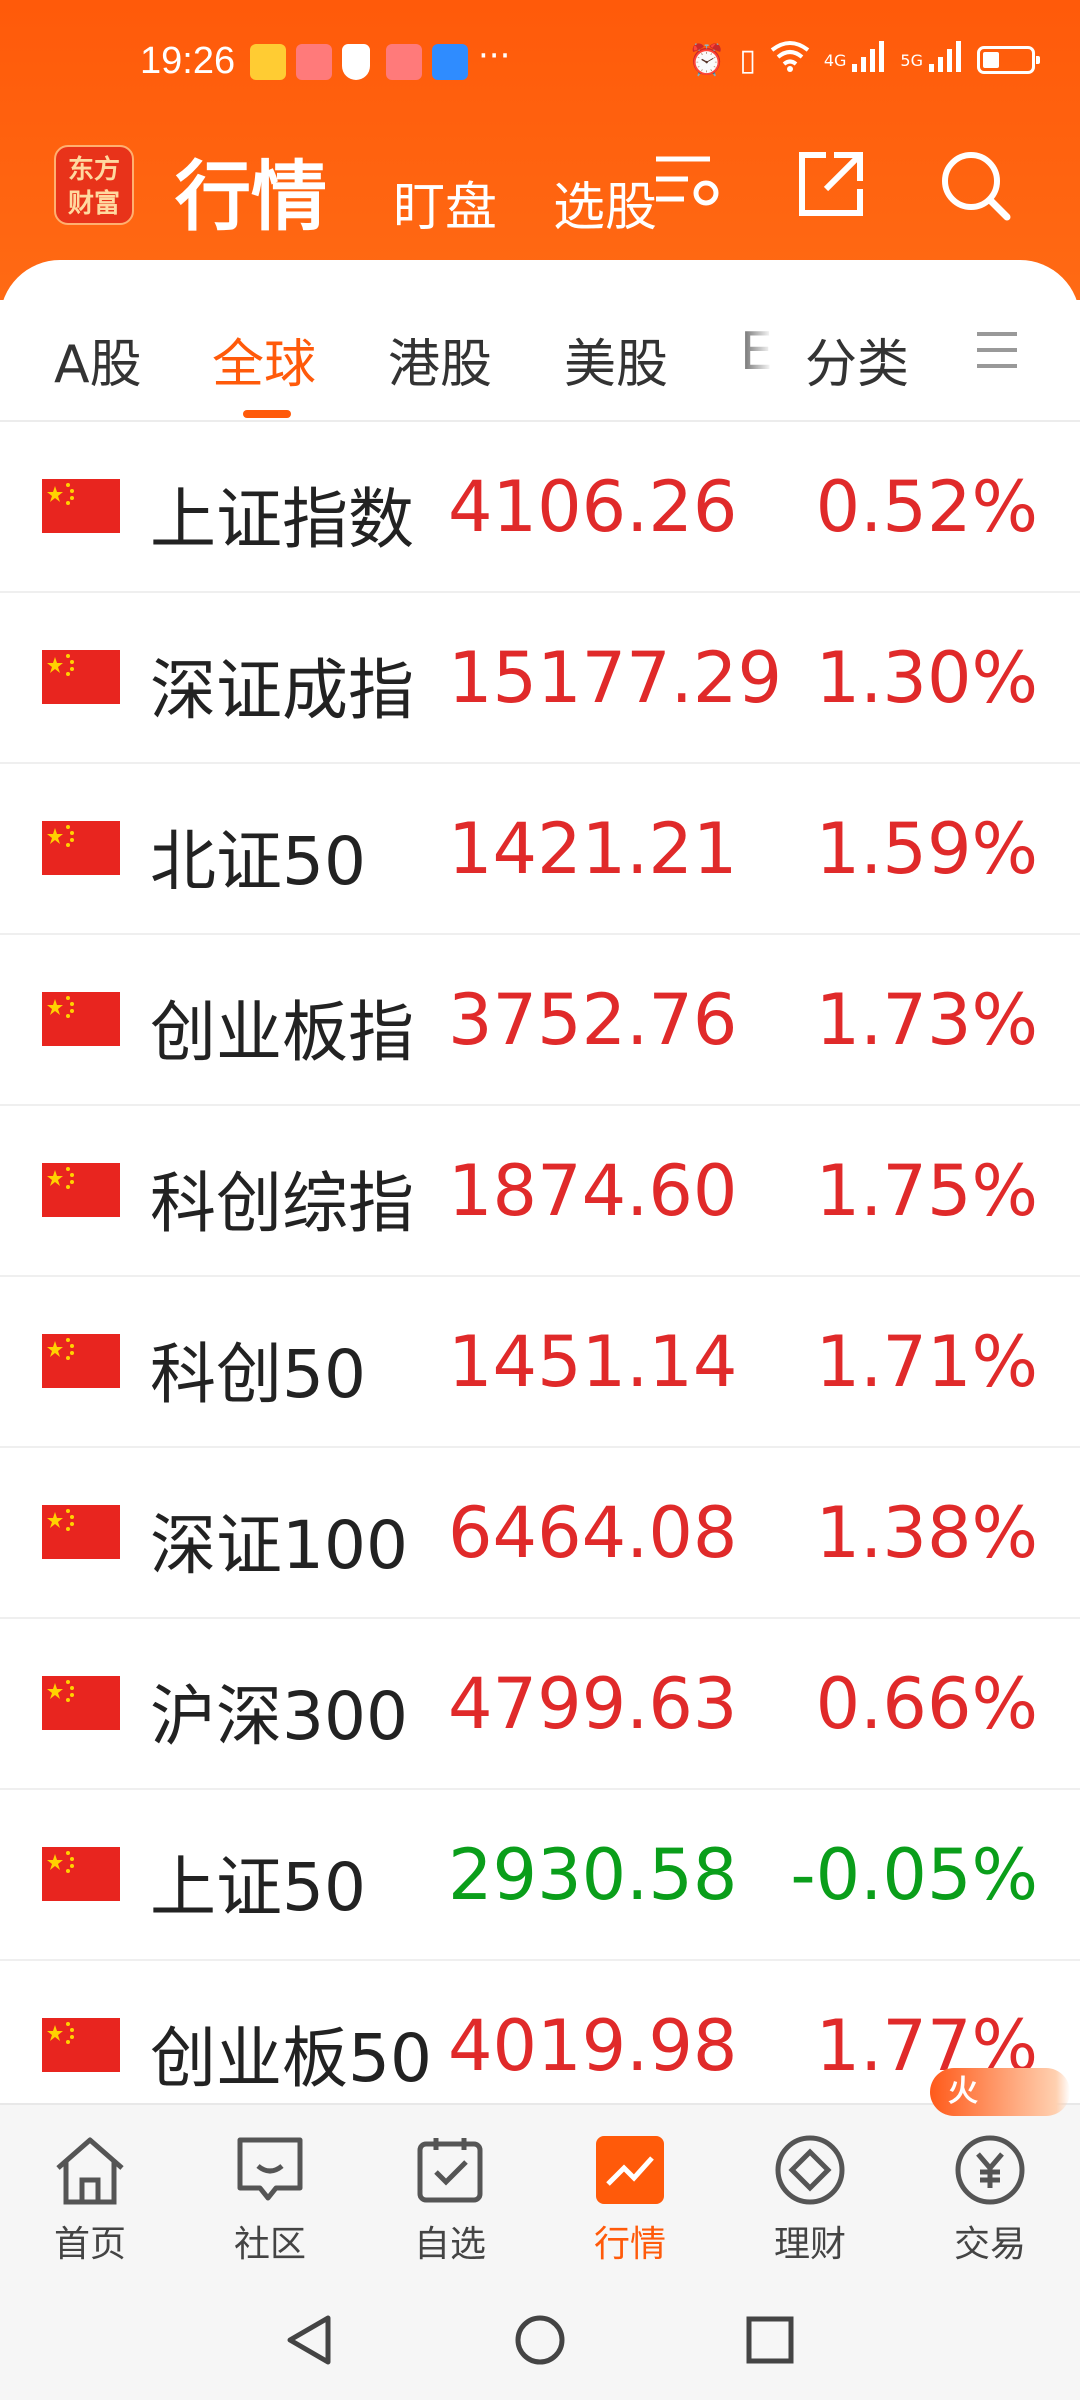 The width and height of the screenshot is (1080, 2400). What do you see at coordinates (926, 1020) in the screenshot?
I see `index-change: 1.73%` at bounding box center [926, 1020].